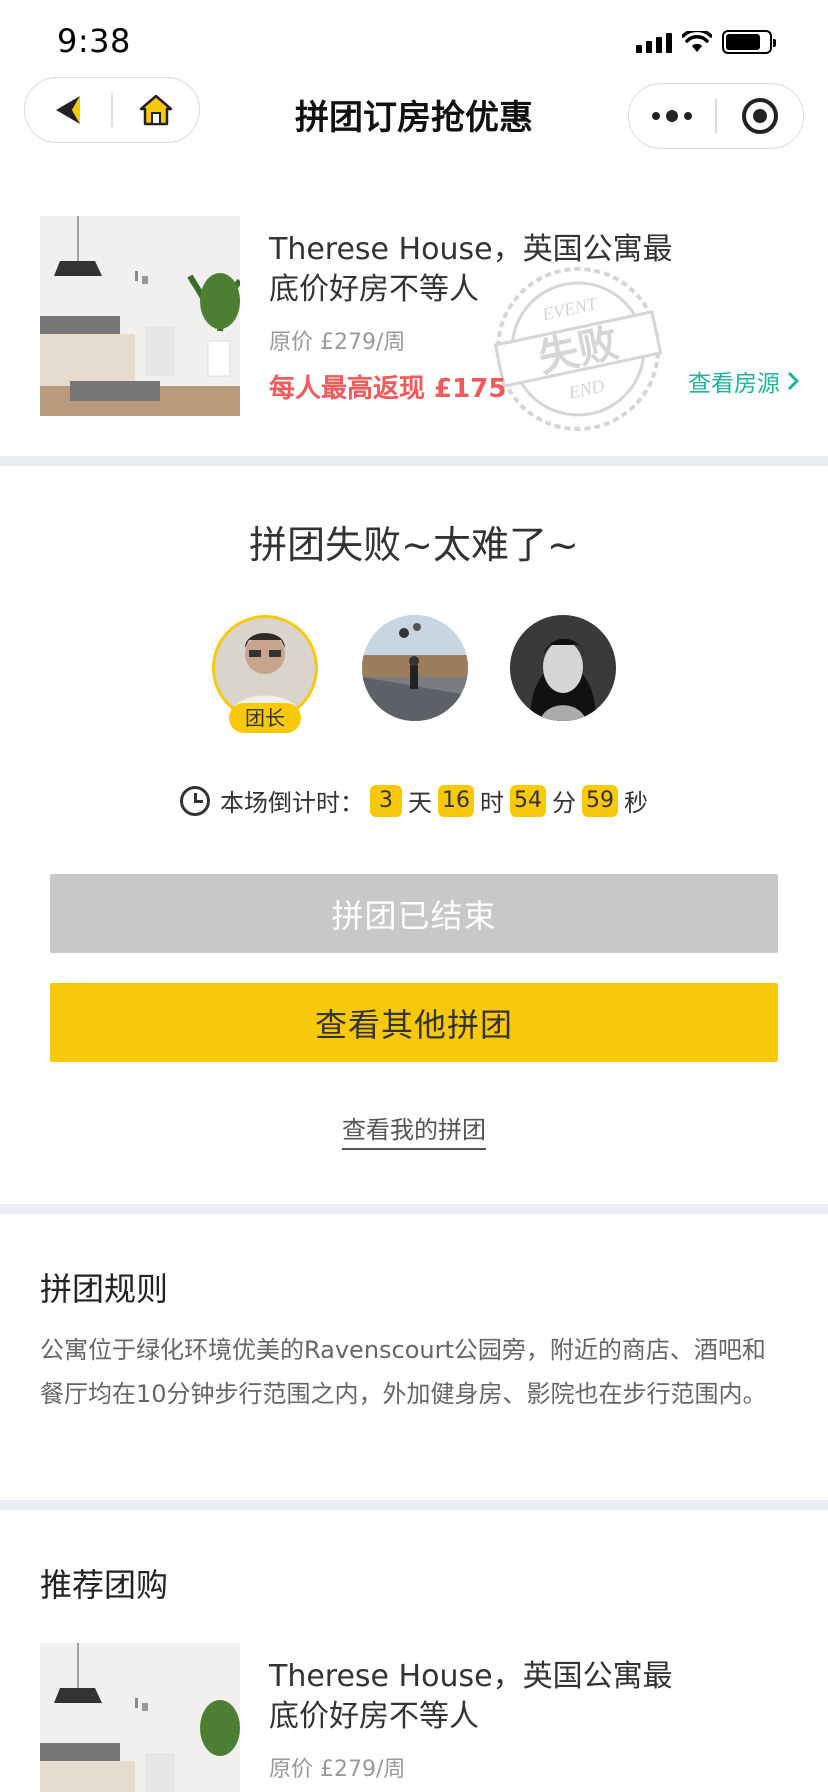  I want to click on countdown-hours-unit: 时, so click(492, 803).